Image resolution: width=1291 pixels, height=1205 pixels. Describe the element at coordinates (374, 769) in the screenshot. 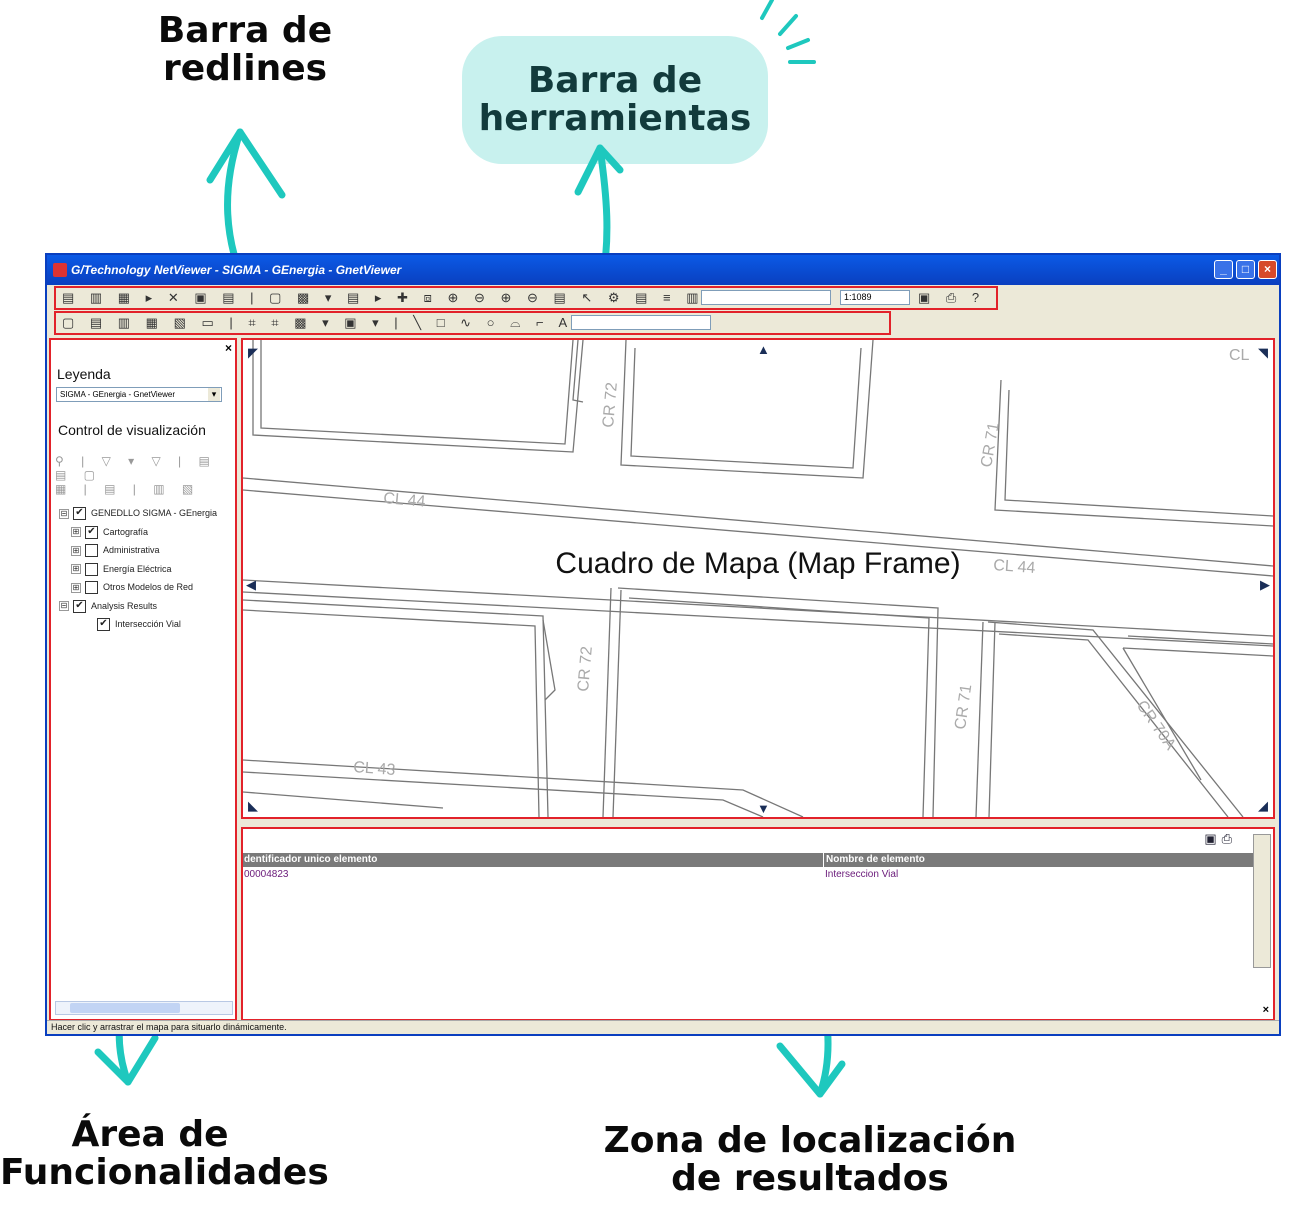

I see `street-label-cl43: CL 43` at that location.